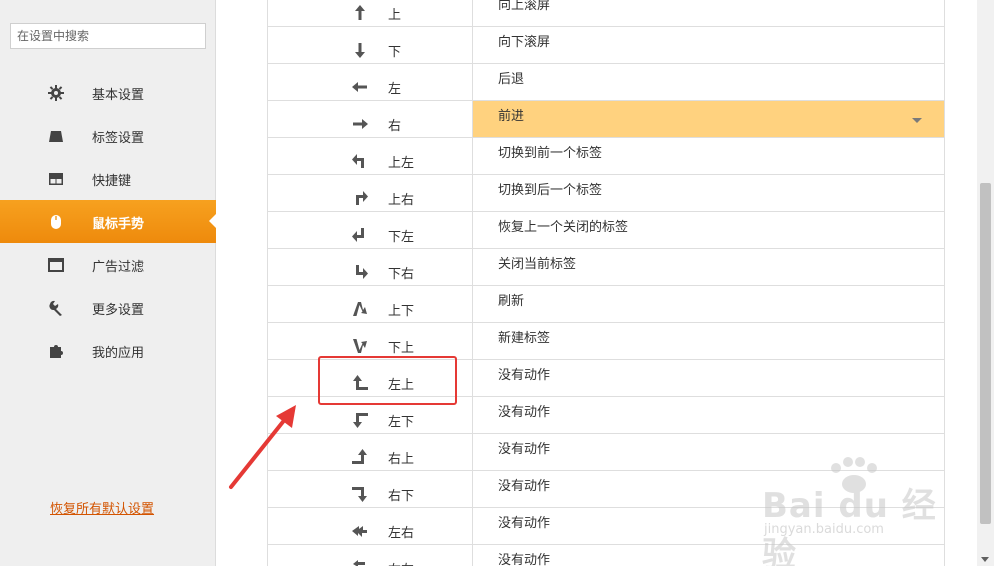  I want to click on gesture-row-right-up: 右上 没有动作, so click(606, 452).